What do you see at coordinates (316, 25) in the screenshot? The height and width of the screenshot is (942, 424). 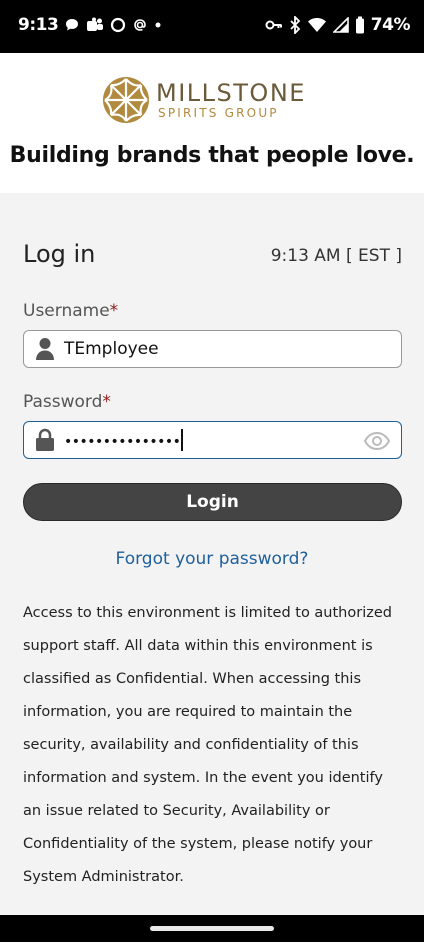 I see `wifi-icon` at bounding box center [316, 25].